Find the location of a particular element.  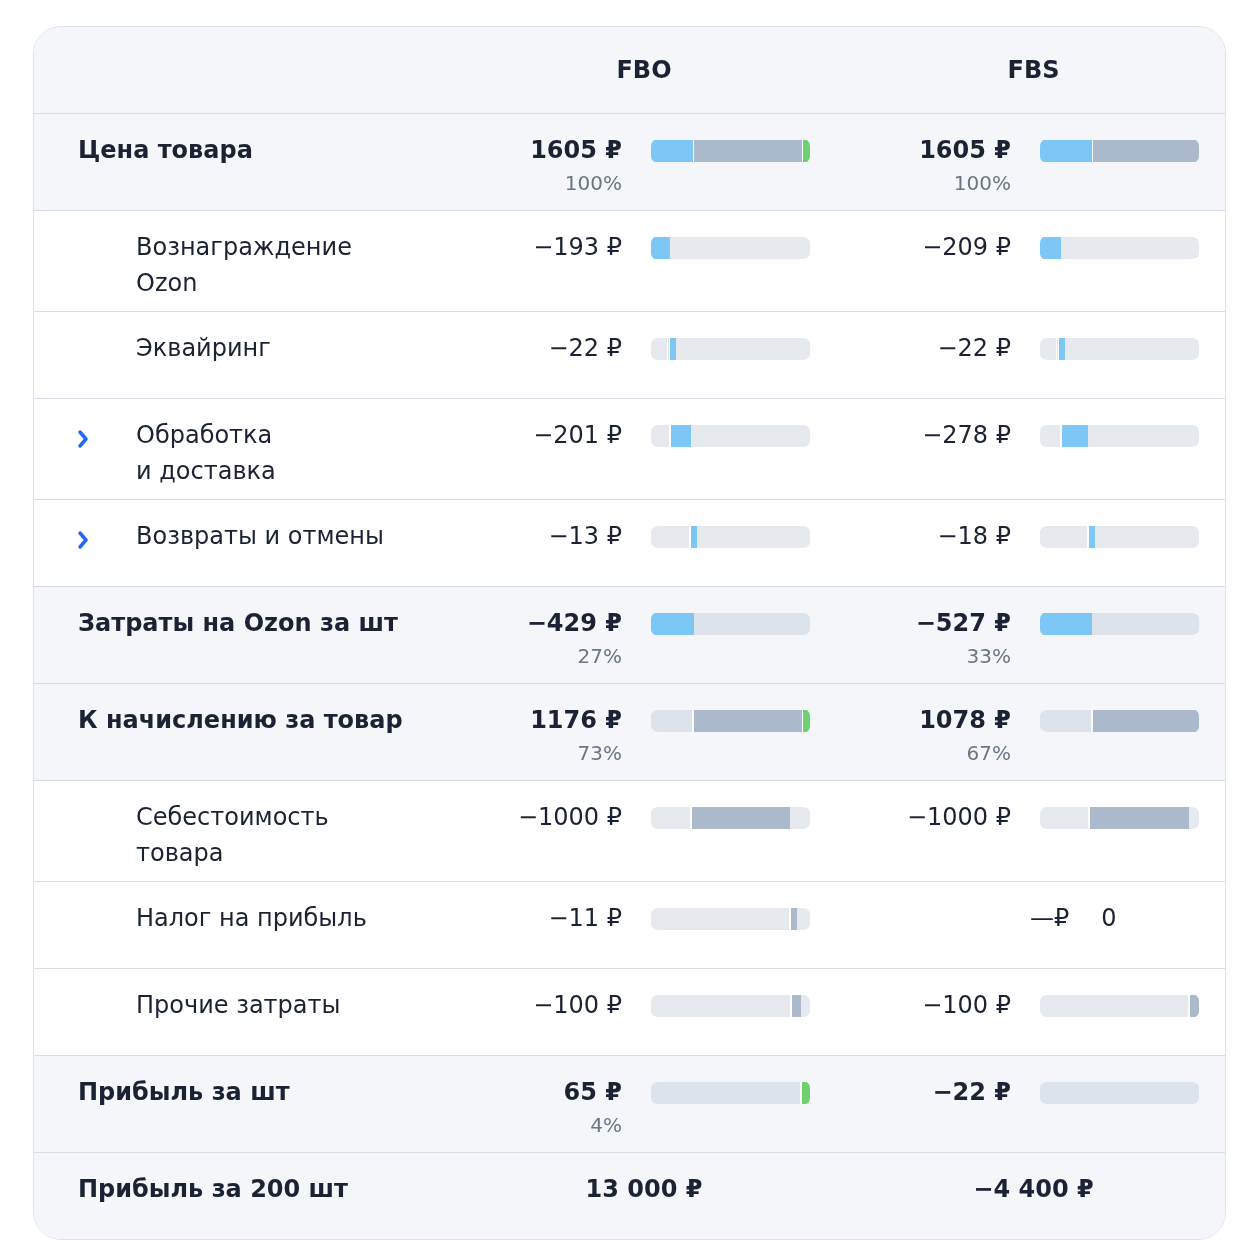

row-label: Прочие затраты is located at coordinates (239, 1005).